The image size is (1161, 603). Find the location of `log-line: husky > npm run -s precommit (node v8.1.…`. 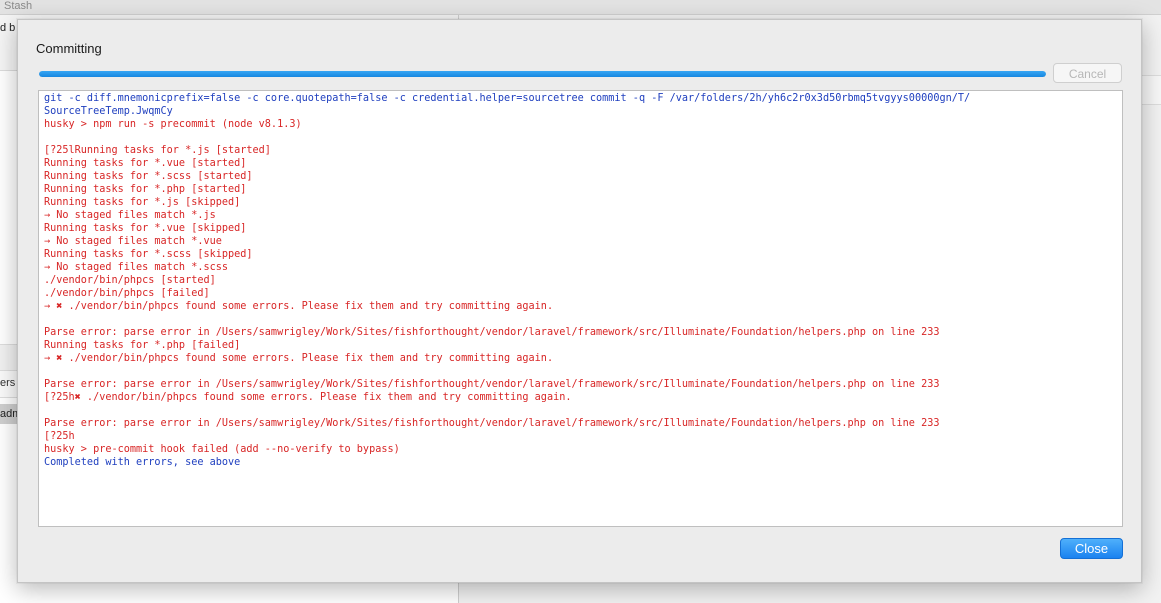

log-line: husky > npm run -s precommit (node v8.1.… is located at coordinates (173, 124).